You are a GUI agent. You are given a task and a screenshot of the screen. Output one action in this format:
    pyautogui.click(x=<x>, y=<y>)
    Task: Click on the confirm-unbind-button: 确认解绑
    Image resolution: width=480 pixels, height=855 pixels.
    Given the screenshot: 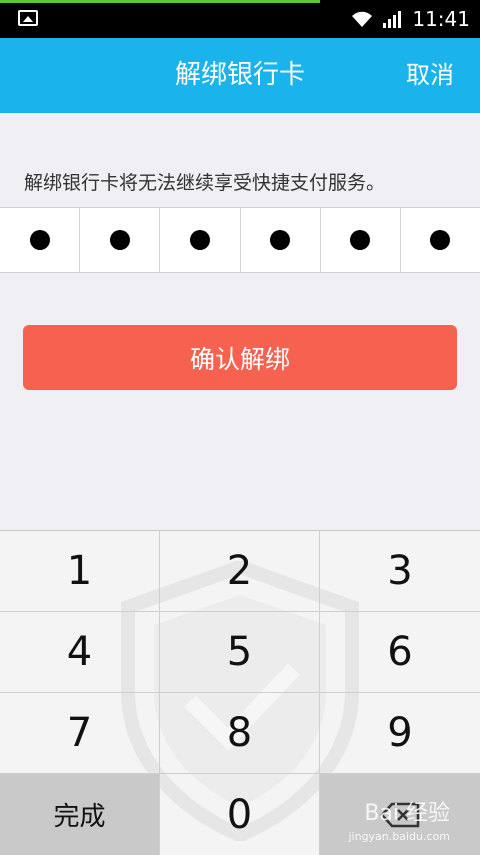 What is the action you would take?
    pyautogui.click(x=240, y=357)
    